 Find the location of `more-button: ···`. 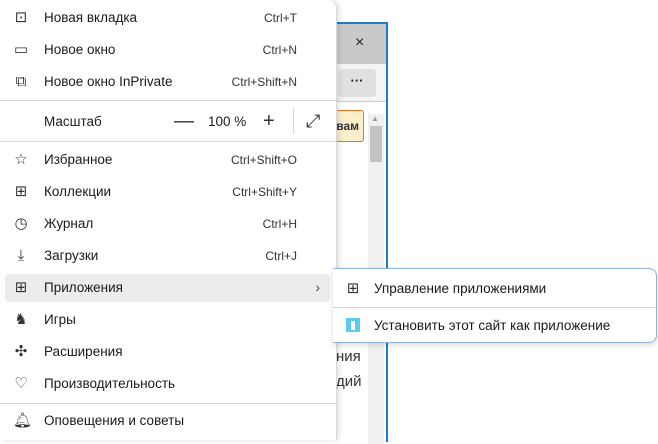

more-button: ··· is located at coordinates (357, 83).